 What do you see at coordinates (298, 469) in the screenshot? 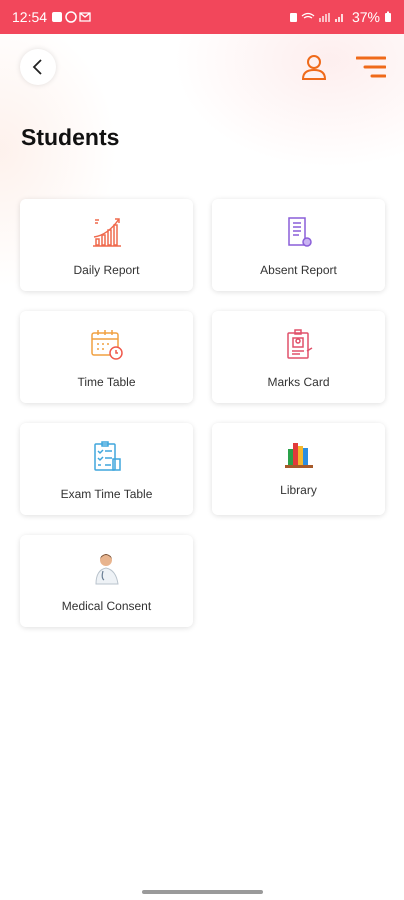
I see `menu-tile: Library` at bounding box center [298, 469].